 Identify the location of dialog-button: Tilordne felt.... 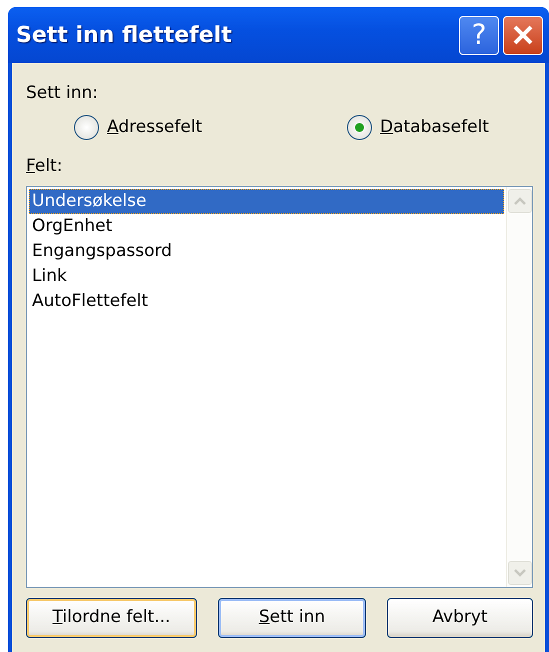
(111, 618).